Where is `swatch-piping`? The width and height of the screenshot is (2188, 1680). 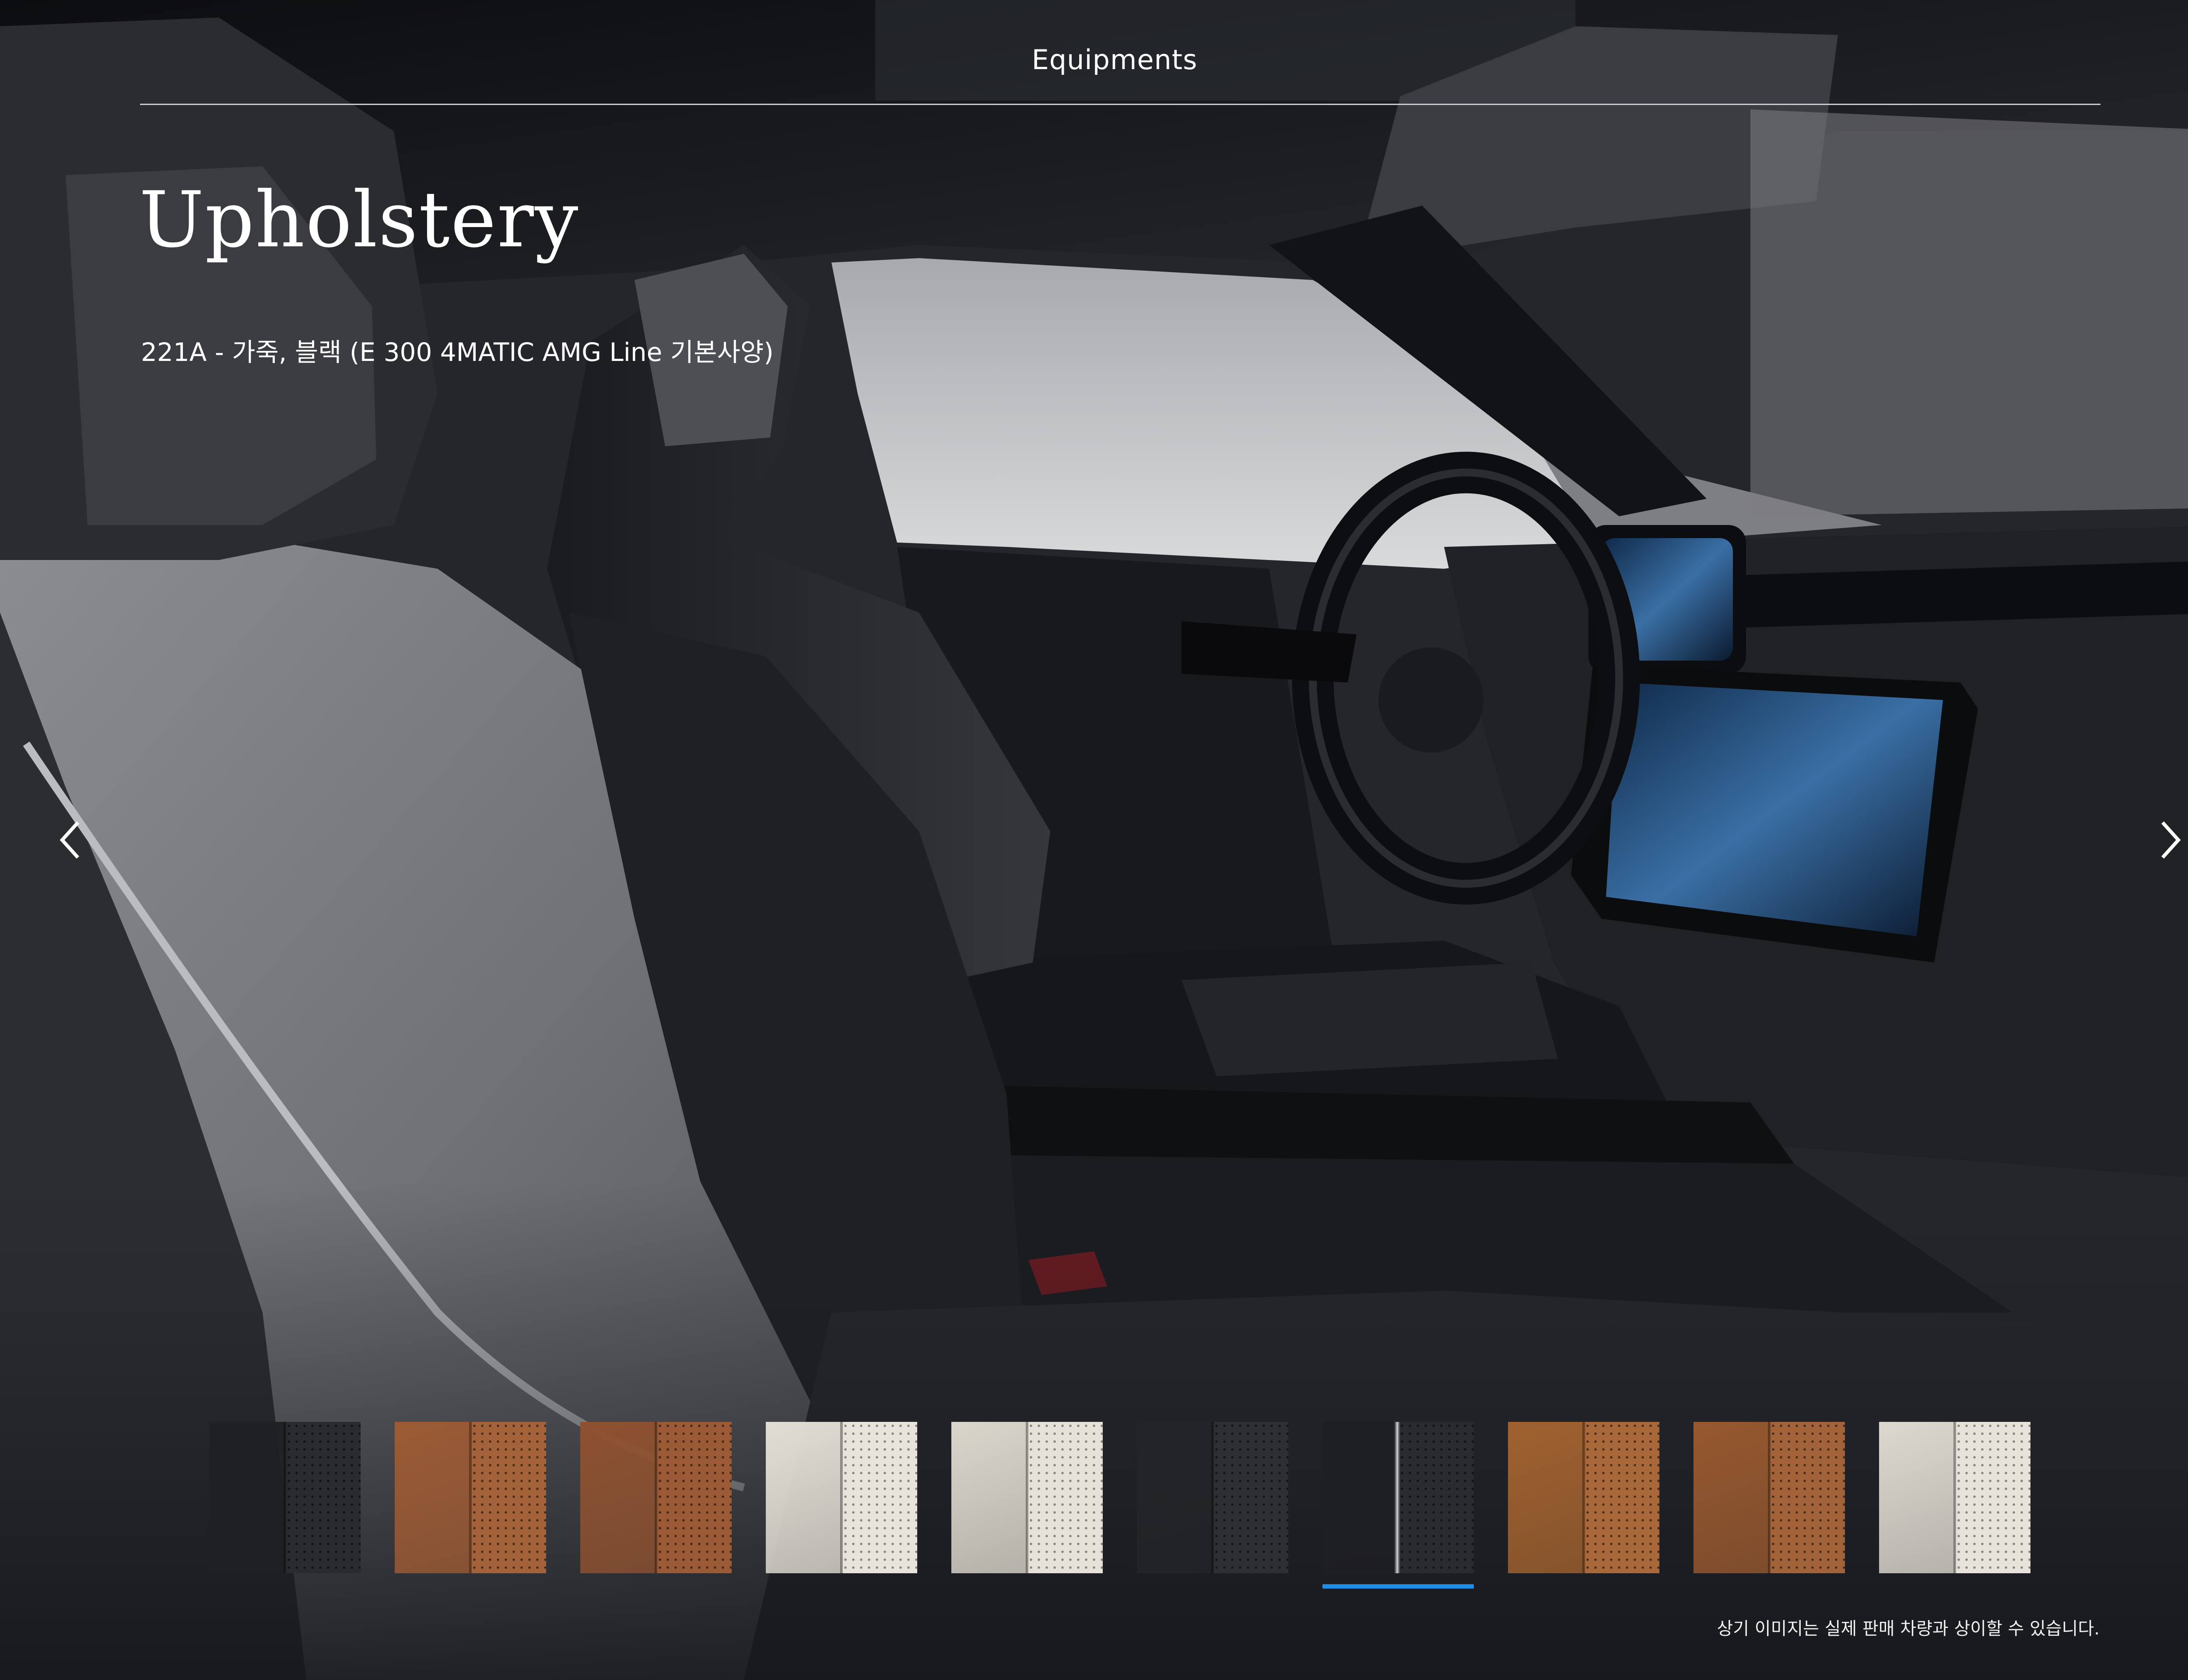 swatch-piping is located at coordinates (1397, 1497).